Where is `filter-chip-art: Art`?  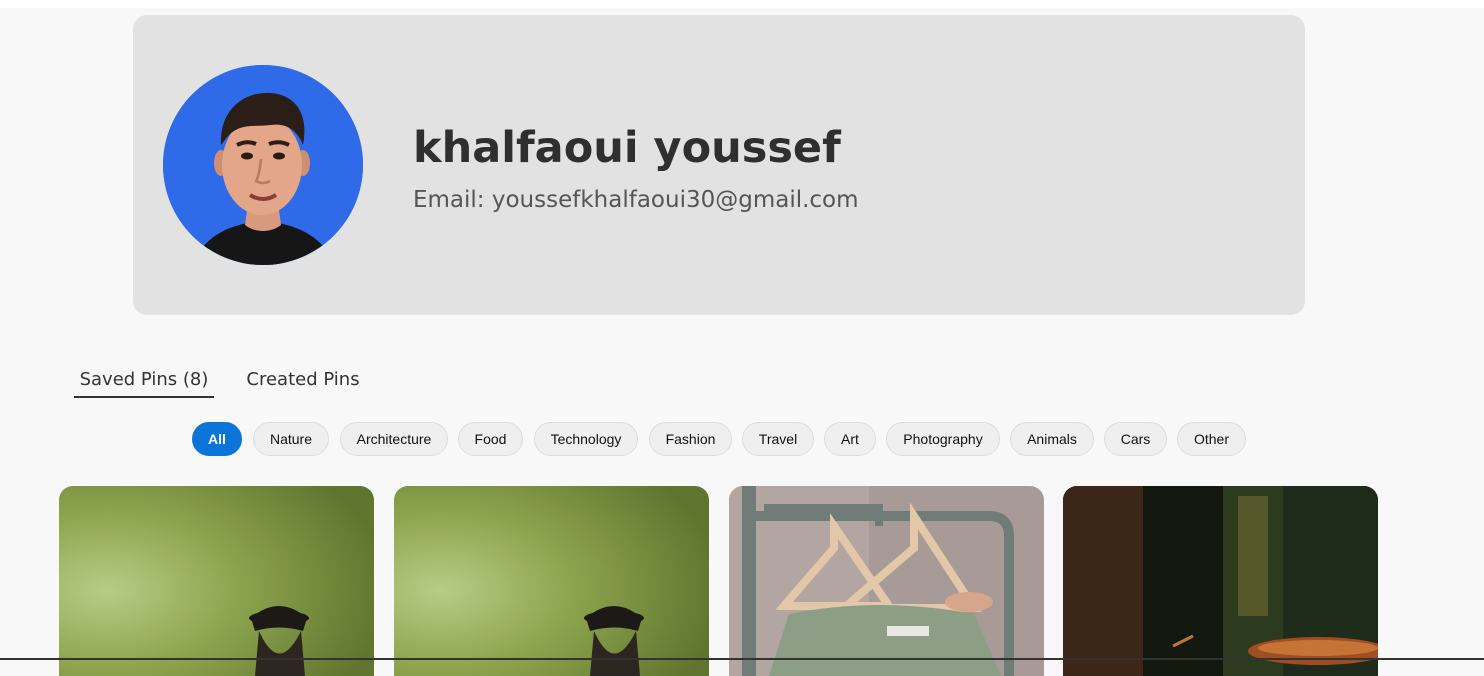
filter-chip-art: Art is located at coordinates (850, 439).